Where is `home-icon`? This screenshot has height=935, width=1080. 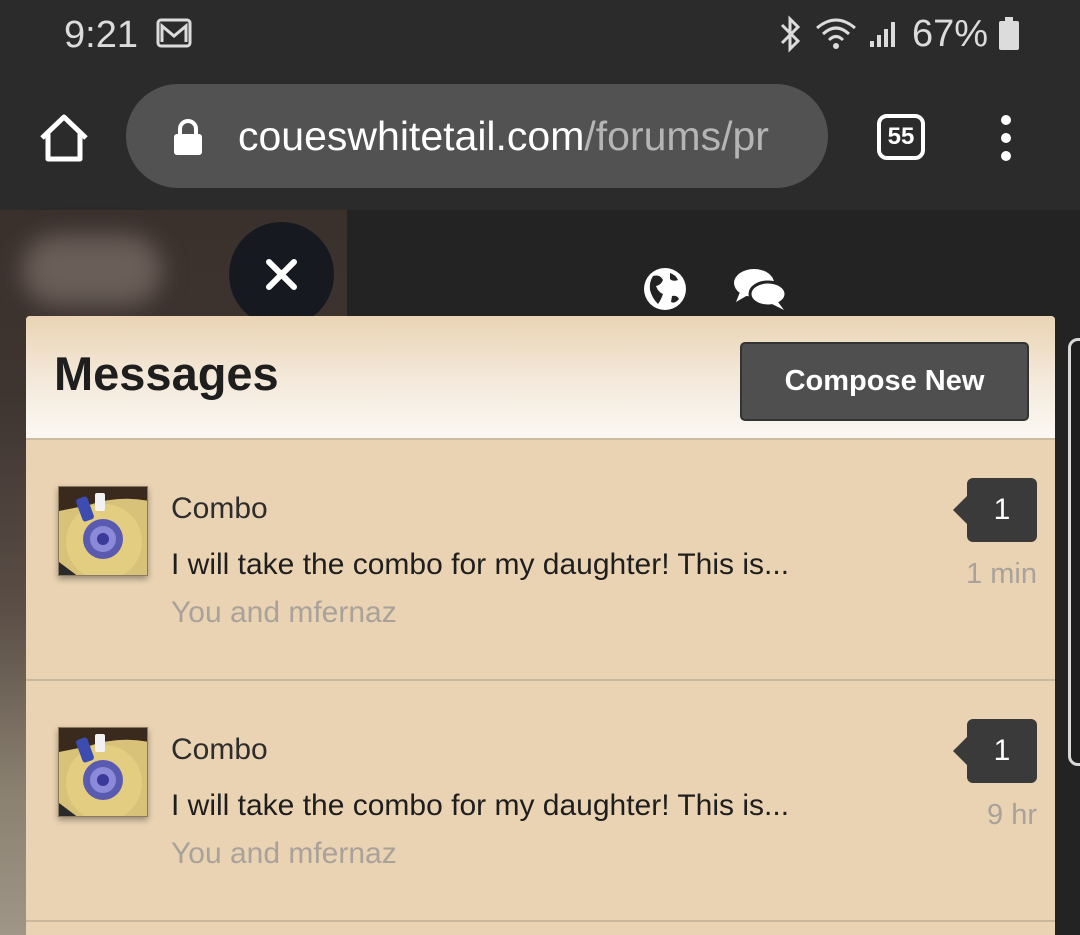
home-icon is located at coordinates (64, 138).